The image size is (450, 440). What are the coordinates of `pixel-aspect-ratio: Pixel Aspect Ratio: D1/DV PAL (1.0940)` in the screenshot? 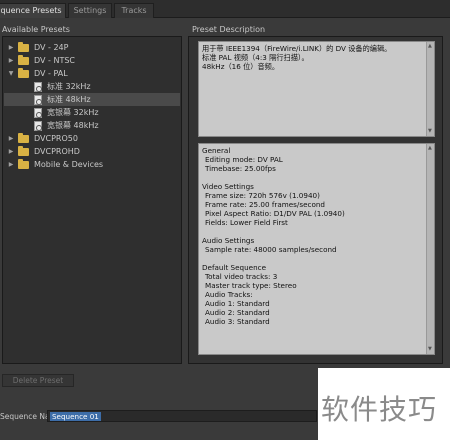 It's located at (275, 213).